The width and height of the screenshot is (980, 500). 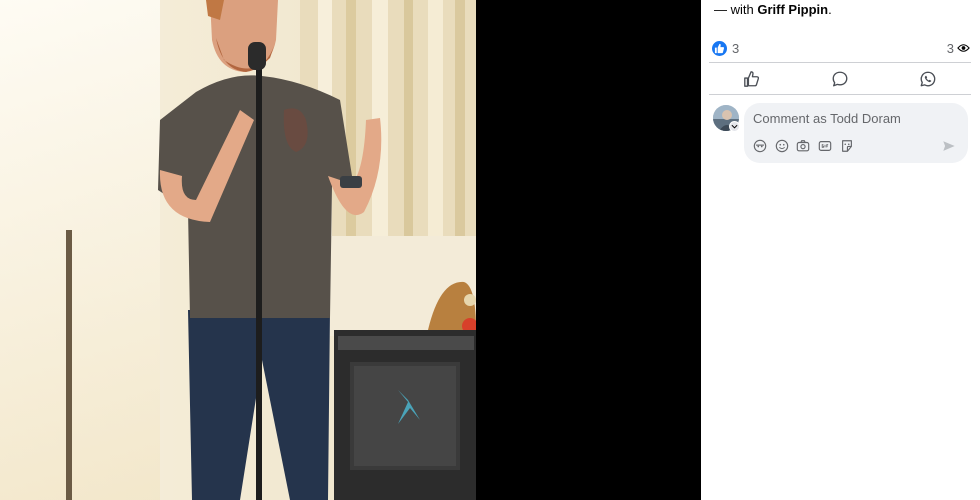 What do you see at coordinates (792, 9) in the screenshot?
I see `tagged-person-link: Griff Pippin` at bounding box center [792, 9].